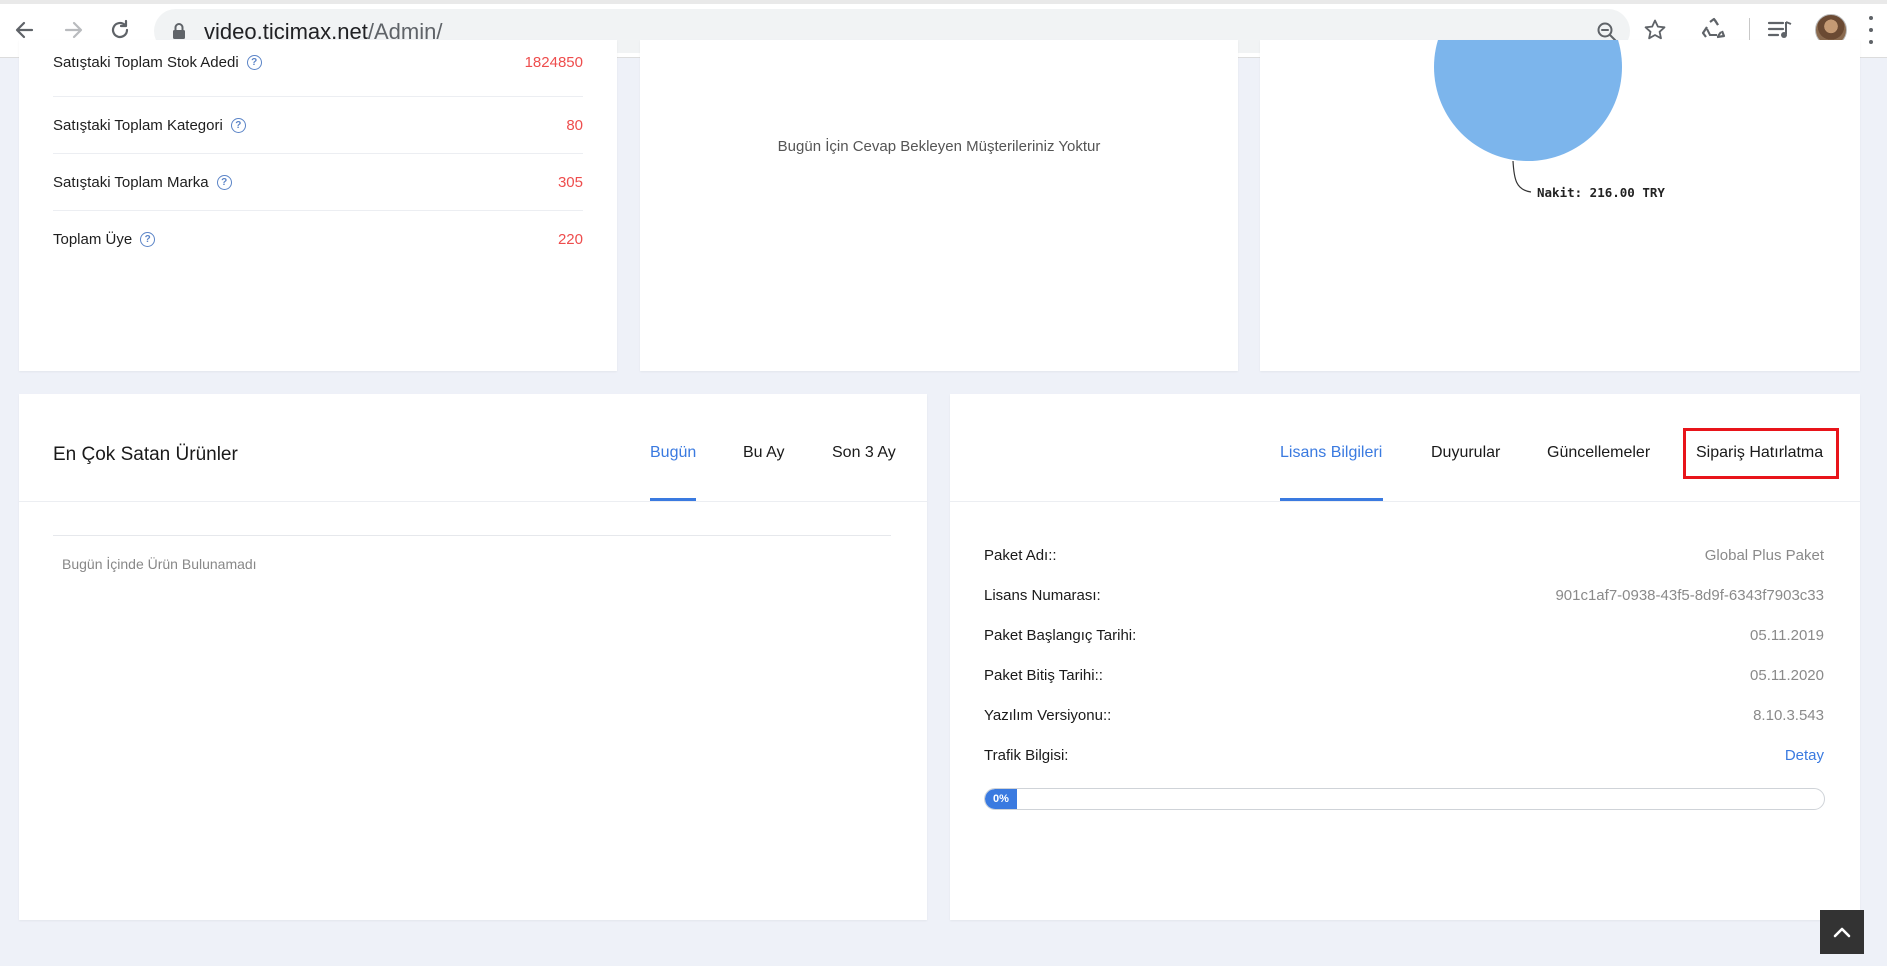 The height and width of the screenshot is (966, 1887). I want to click on pie-slice, so click(1528, 80).